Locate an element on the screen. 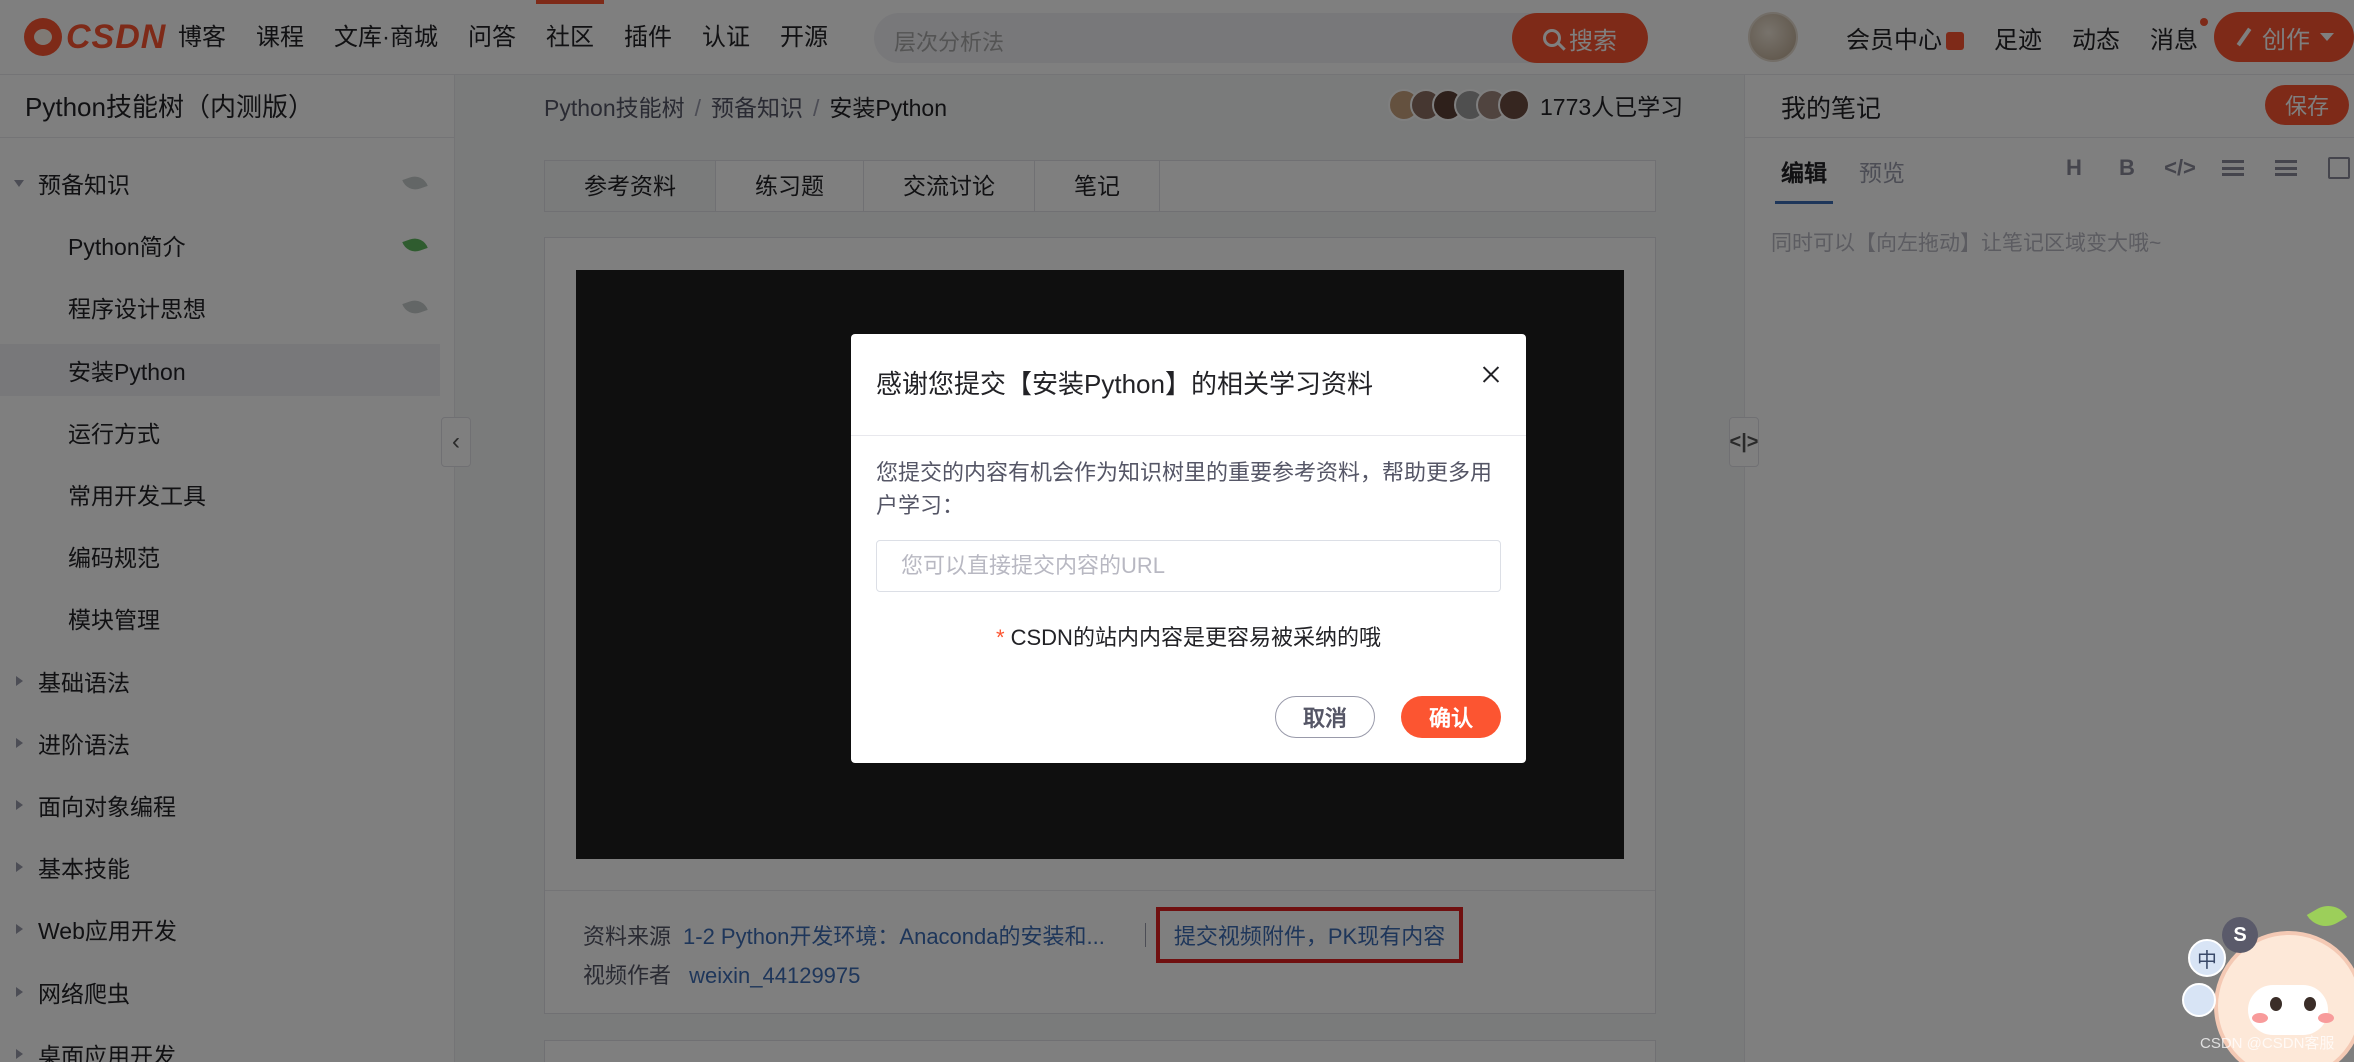 The image size is (2354, 1062). cancel-button: 取消 is located at coordinates (1325, 717).